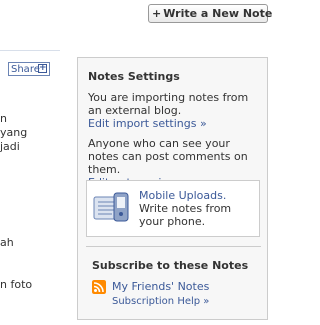  I want to click on share-label: Share, so click(25, 69).